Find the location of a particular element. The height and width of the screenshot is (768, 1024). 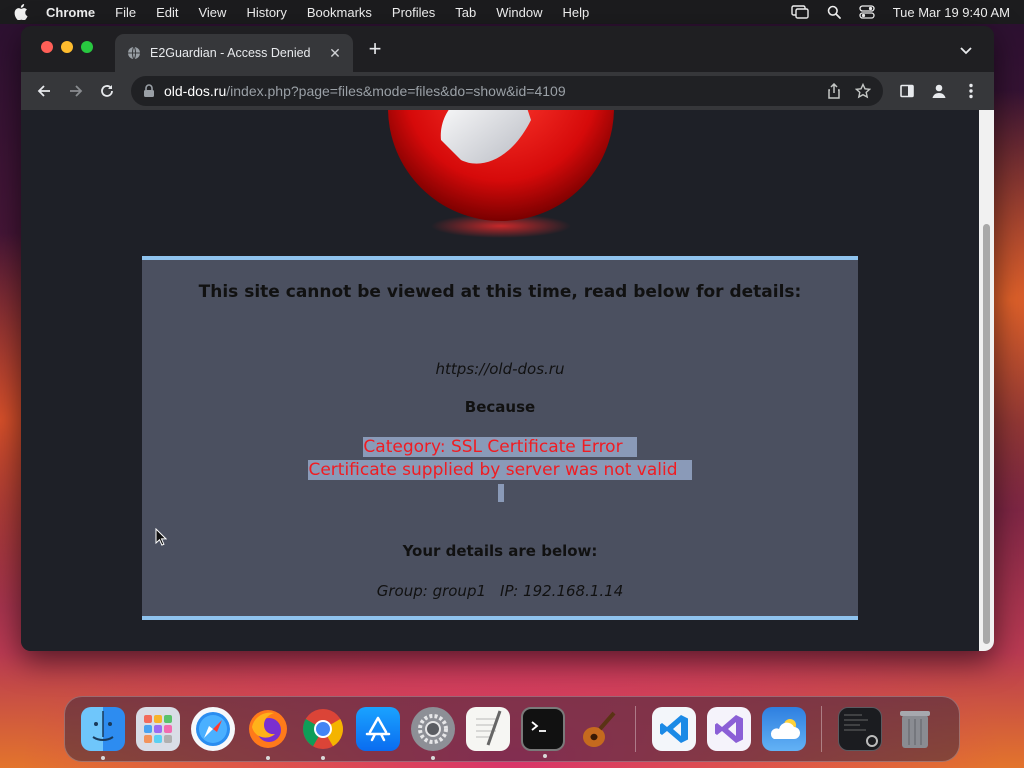

macos-dock is located at coordinates (512, 729).